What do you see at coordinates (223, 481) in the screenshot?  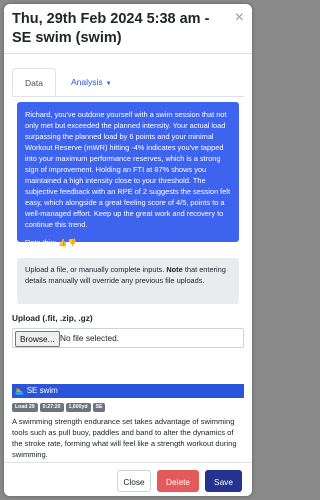 I see `save-button: Save` at bounding box center [223, 481].